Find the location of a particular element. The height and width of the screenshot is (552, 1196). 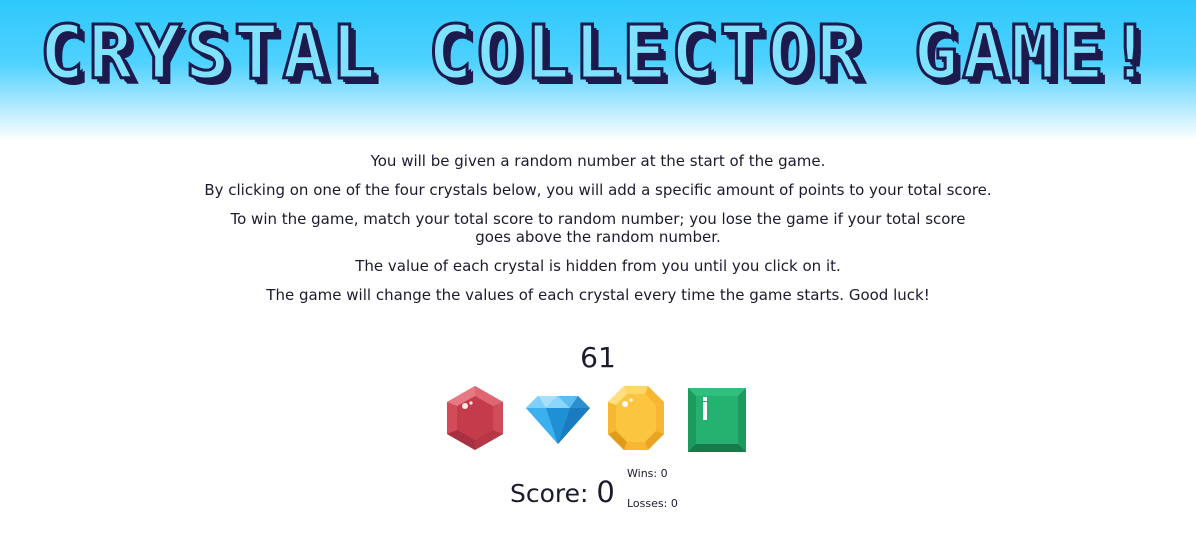

score-label: Score: is located at coordinates (549, 493).